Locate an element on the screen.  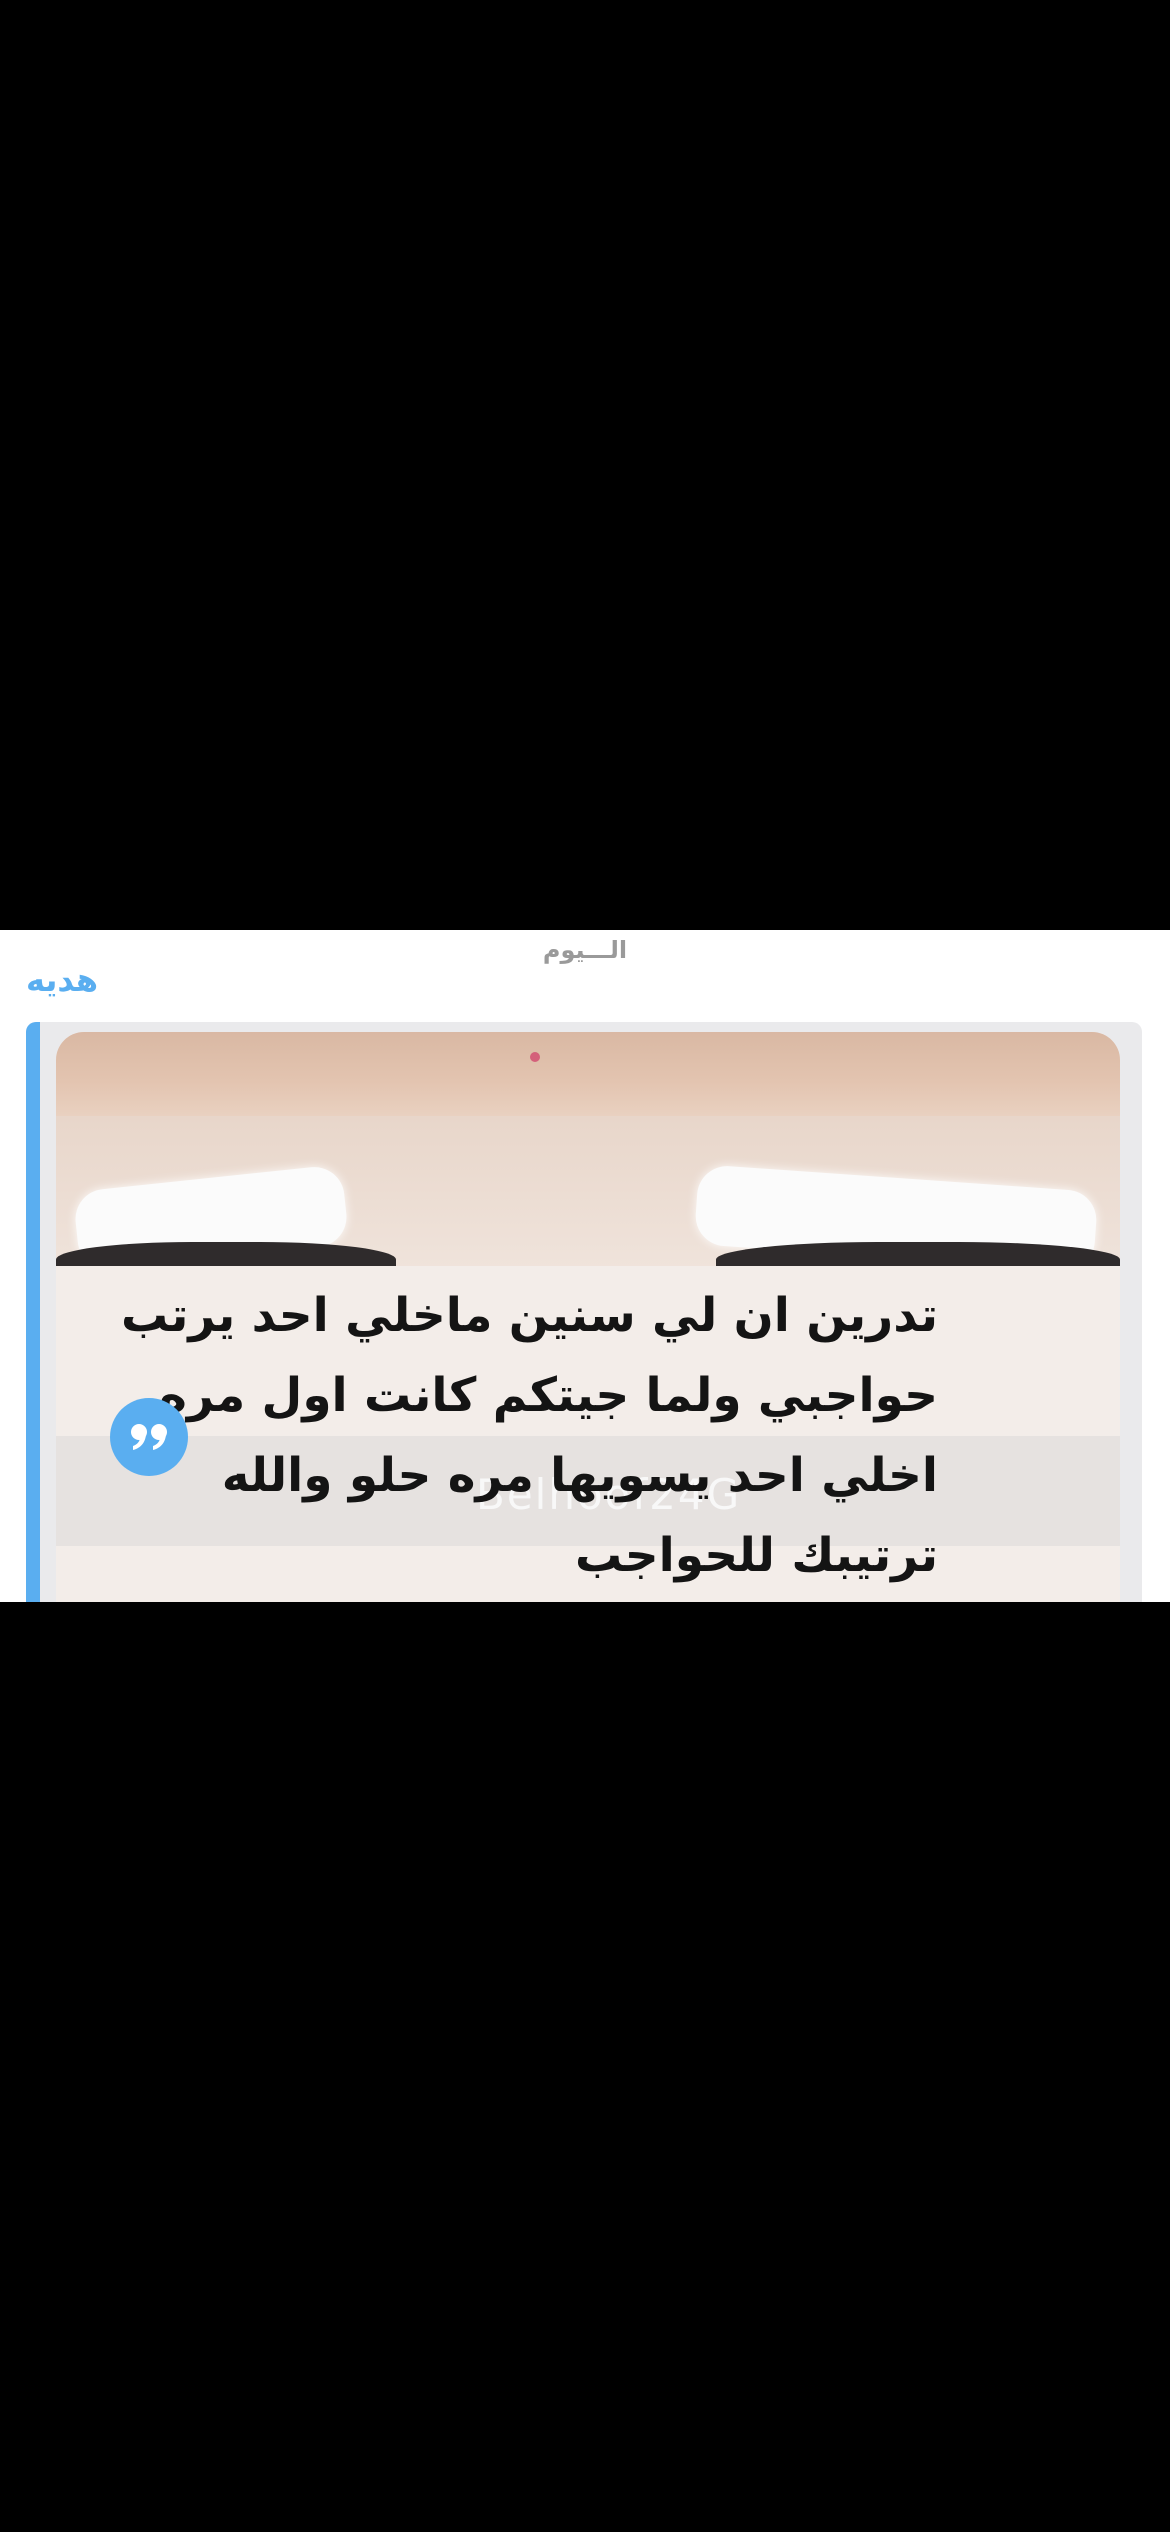
quote-icon-glyph is located at coordinates (149, 1437).